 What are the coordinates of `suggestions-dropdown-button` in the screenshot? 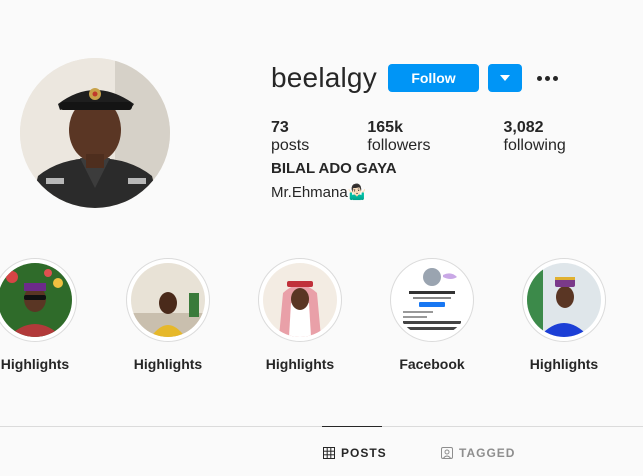 It's located at (505, 78).